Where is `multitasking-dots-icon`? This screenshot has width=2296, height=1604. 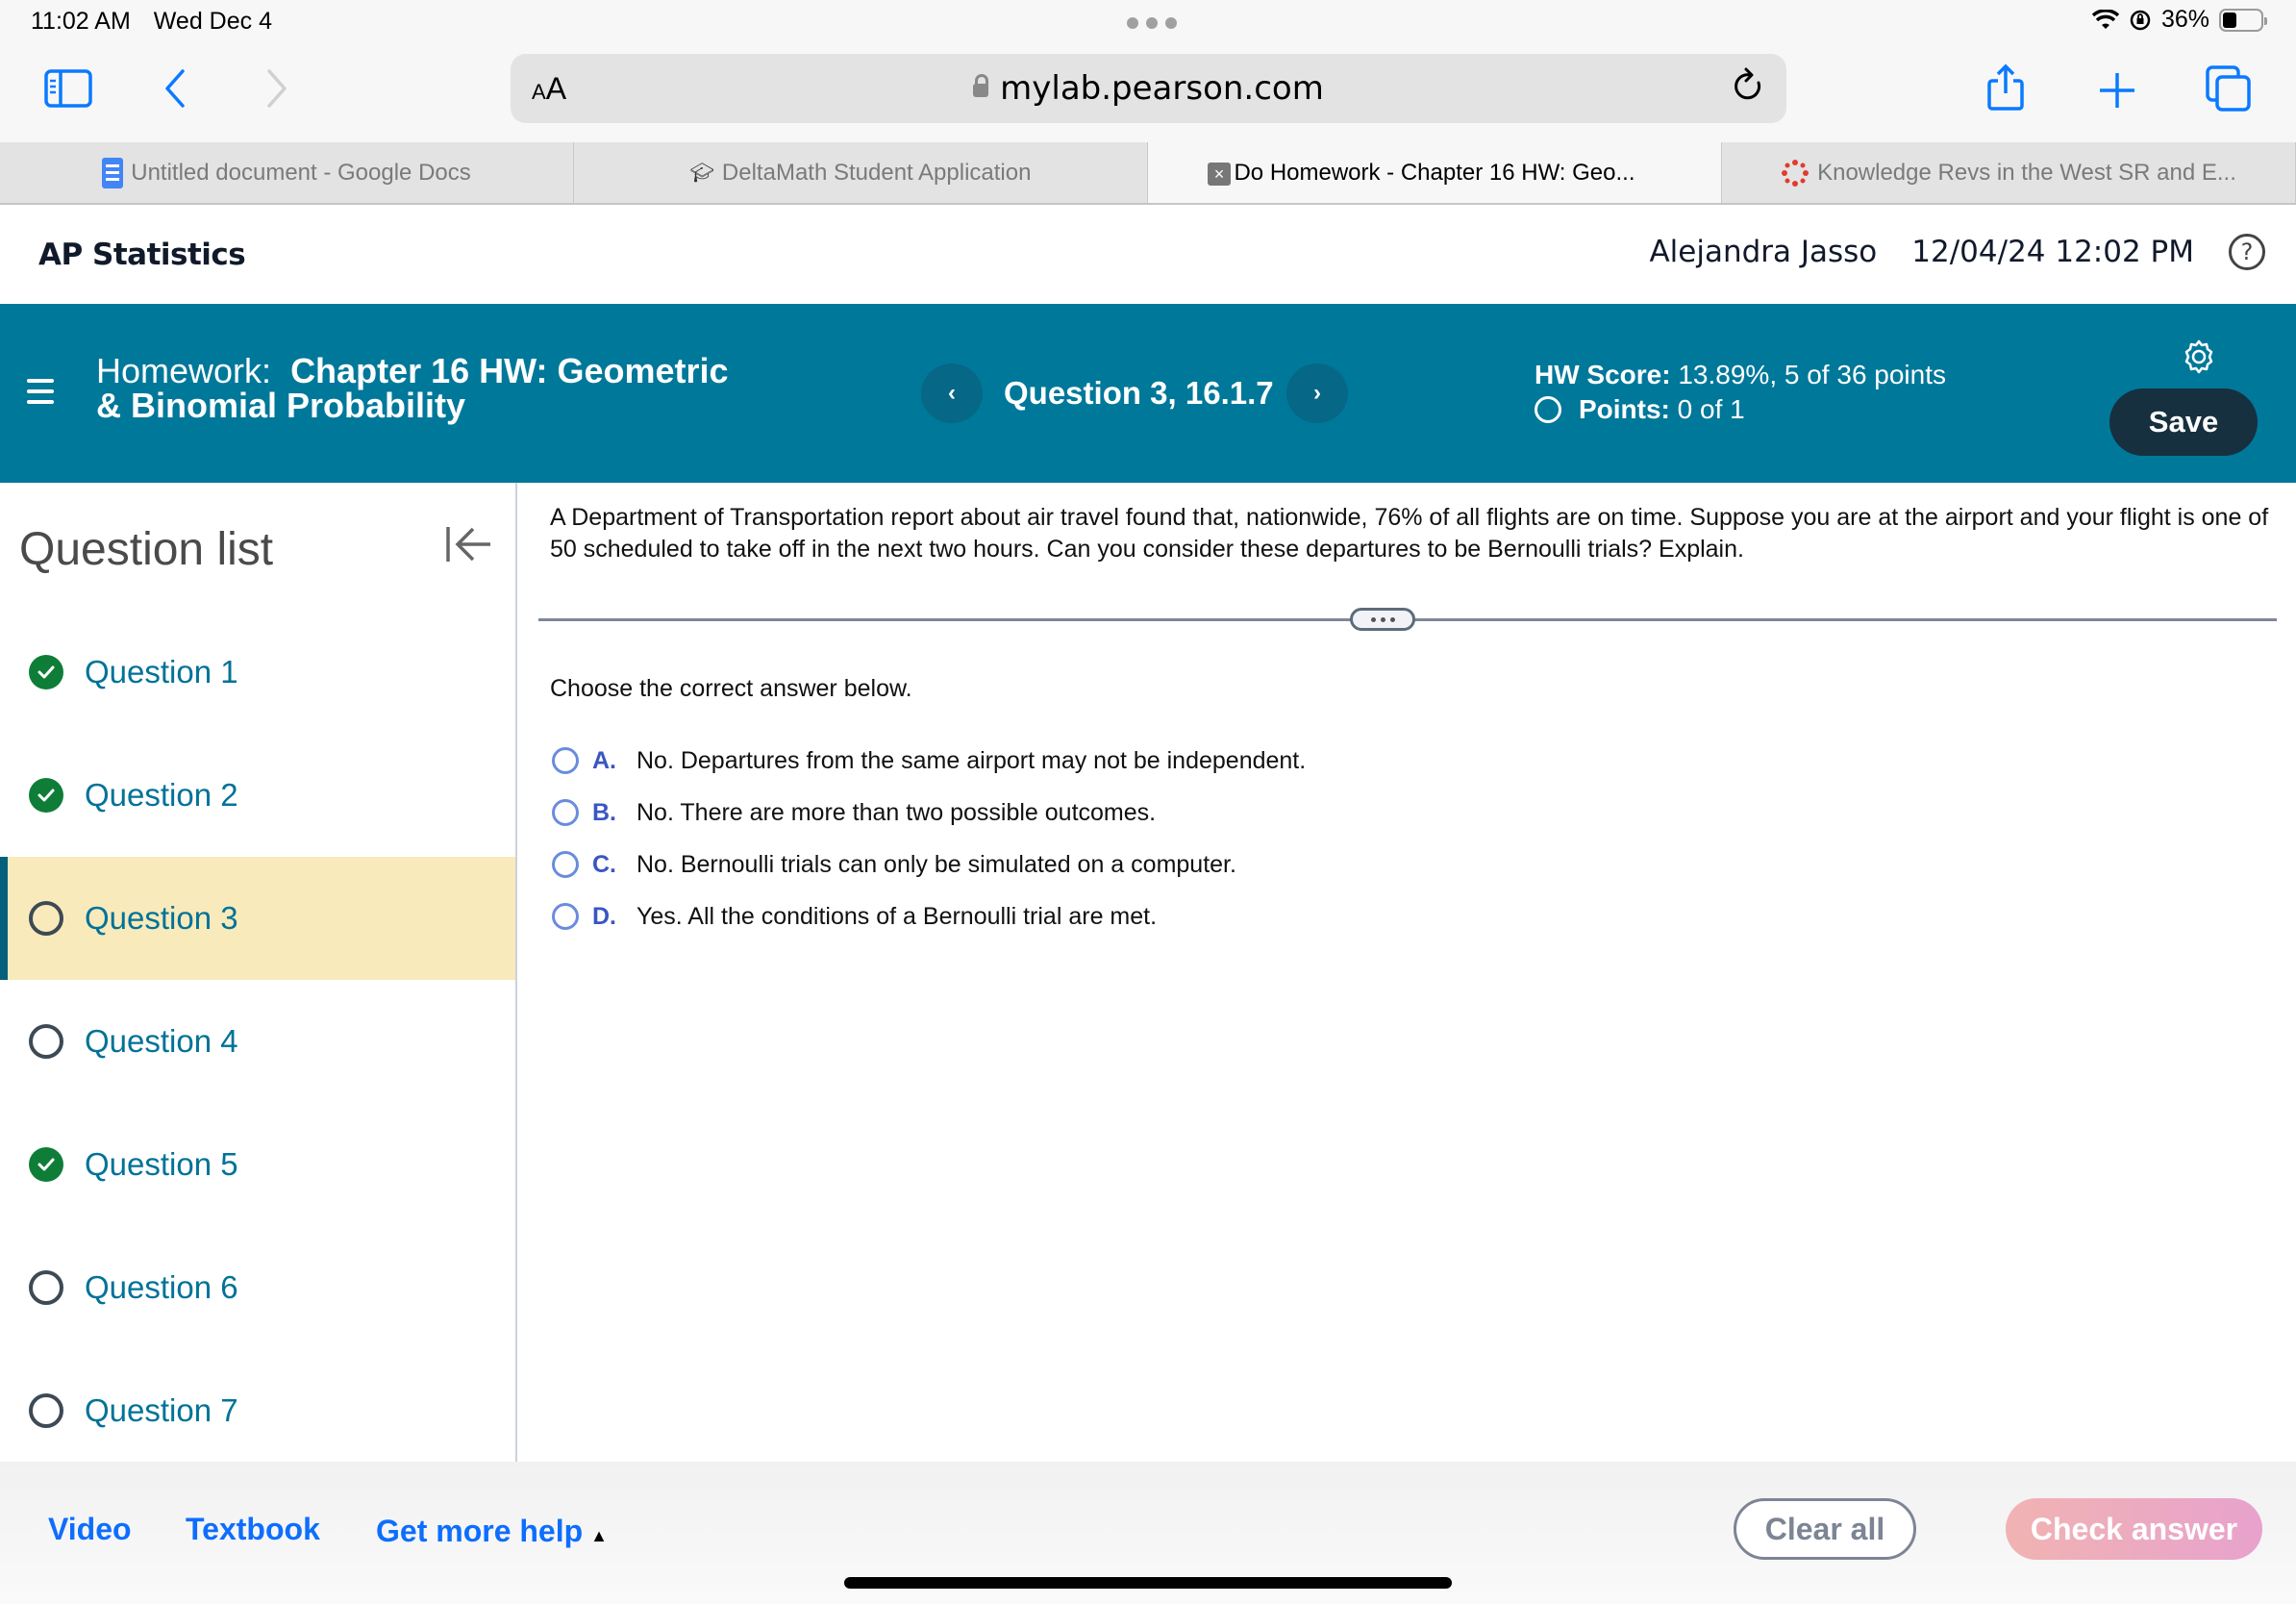 multitasking-dots-icon is located at coordinates (1152, 23).